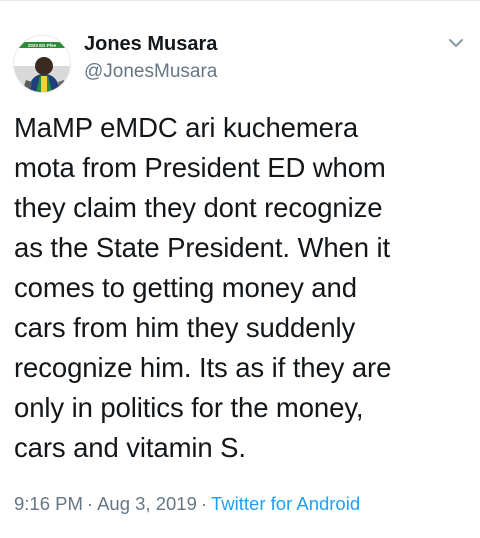  I want to click on chevron-down-icon, so click(456, 43).